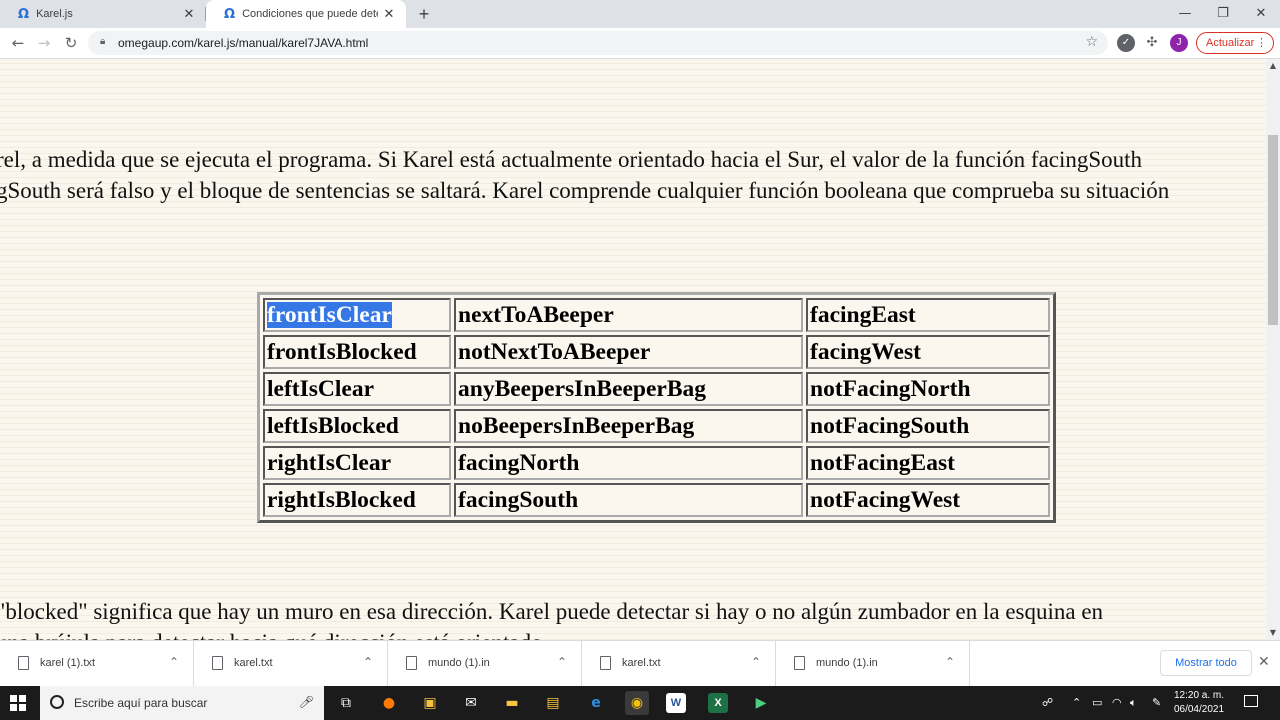 Image resolution: width=1280 pixels, height=720 pixels. I want to click on taskbar-search-box: Escribe aquí para buscar 🎤︎, so click(182, 703).